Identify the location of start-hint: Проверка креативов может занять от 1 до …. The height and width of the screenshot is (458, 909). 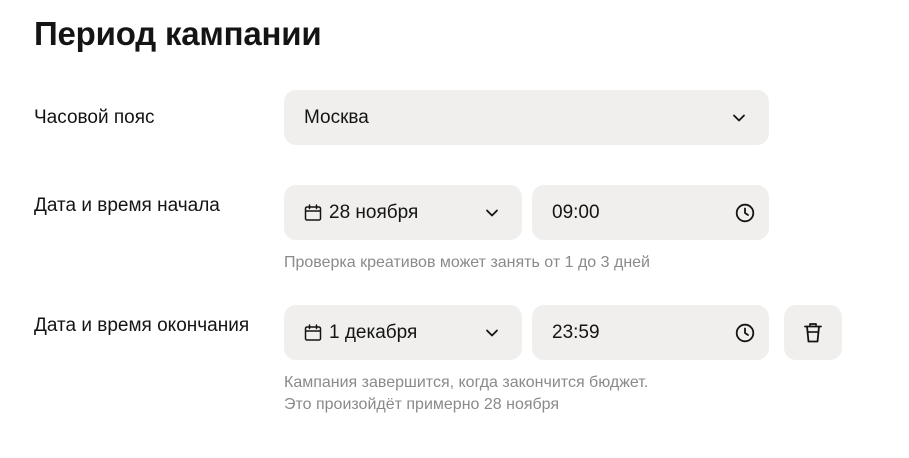
(467, 262).